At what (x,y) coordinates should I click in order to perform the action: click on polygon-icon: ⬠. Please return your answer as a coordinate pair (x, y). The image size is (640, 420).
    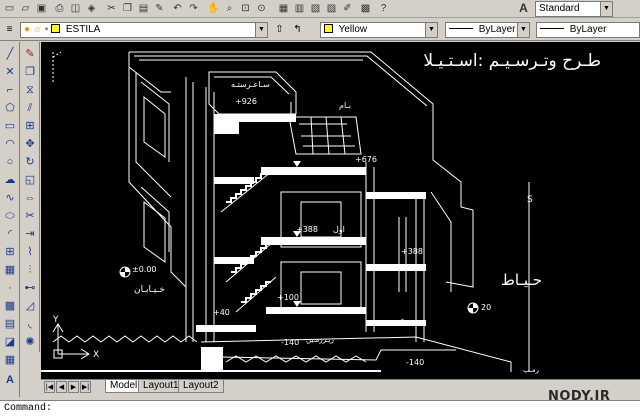
    Looking at the image, I should click on (10, 108).